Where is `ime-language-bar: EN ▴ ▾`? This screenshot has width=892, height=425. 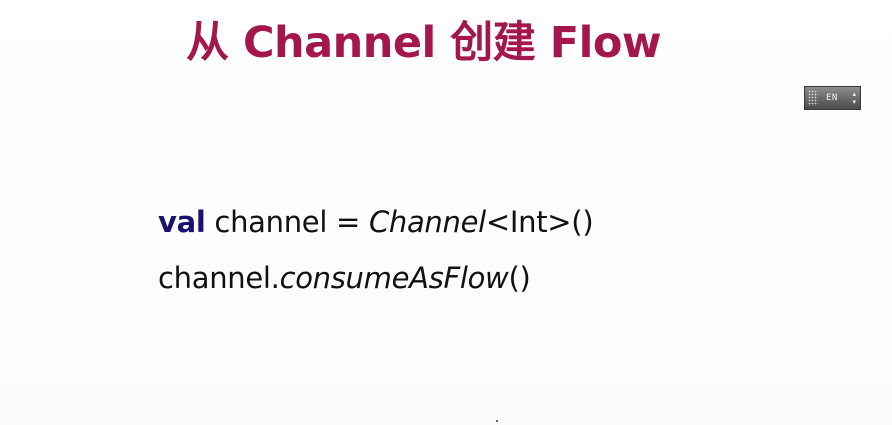
ime-language-bar: EN ▴ ▾ is located at coordinates (832, 98).